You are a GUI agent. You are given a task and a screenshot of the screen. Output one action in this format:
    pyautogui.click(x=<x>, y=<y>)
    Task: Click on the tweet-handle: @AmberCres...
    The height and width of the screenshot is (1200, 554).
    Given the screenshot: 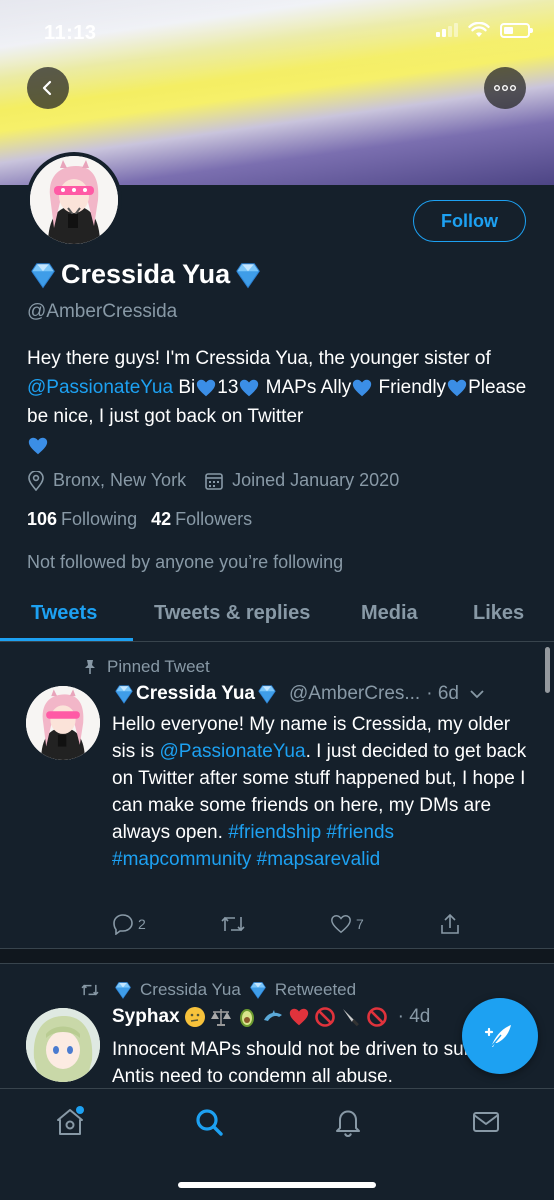 What is the action you would take?
    pyautogui.click(x=355, y=693)
    